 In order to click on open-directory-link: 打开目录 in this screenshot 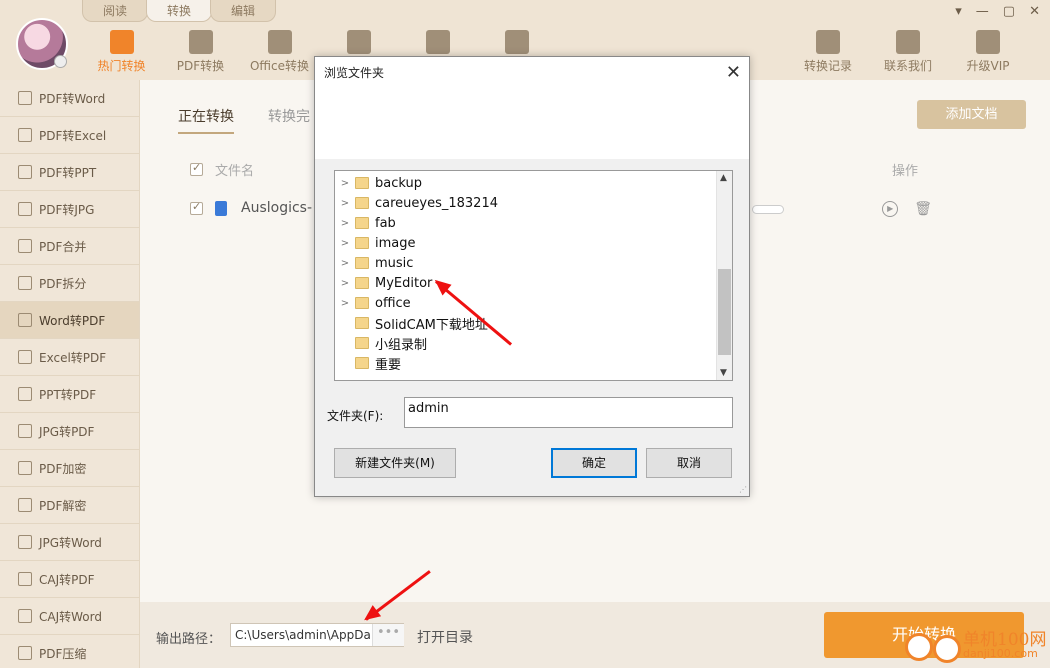, I will do `click(445, 637)`.